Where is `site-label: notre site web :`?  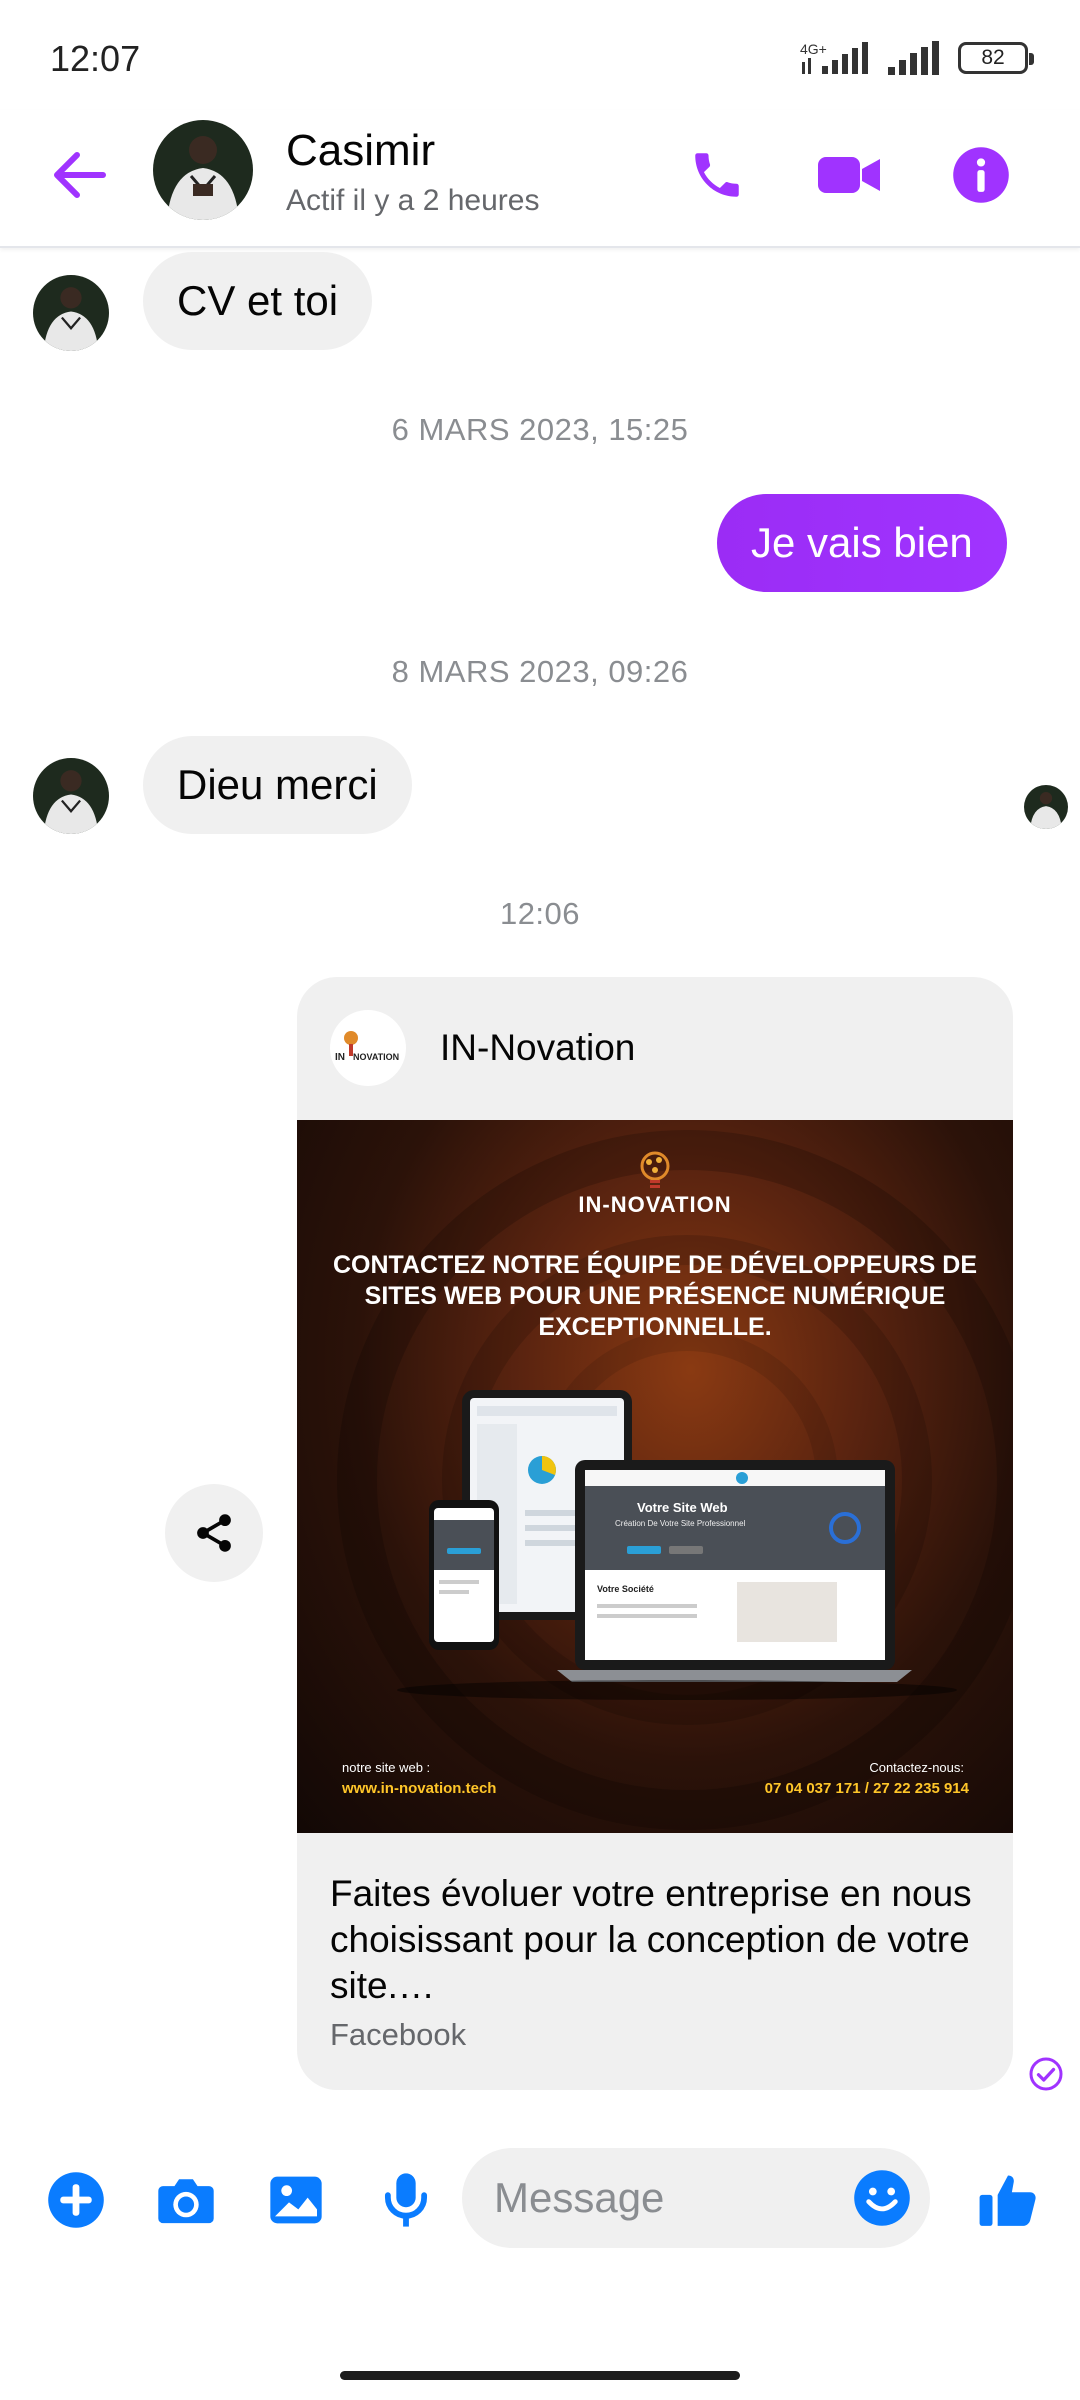 site-label: notre site web : is located at coordinates (386, 1767).